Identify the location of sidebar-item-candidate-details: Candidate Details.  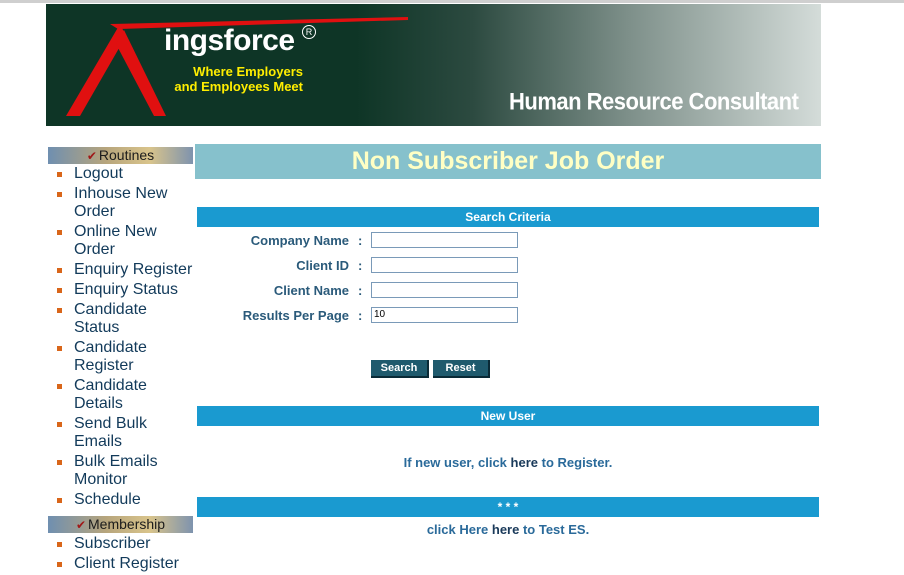
(116, 395).